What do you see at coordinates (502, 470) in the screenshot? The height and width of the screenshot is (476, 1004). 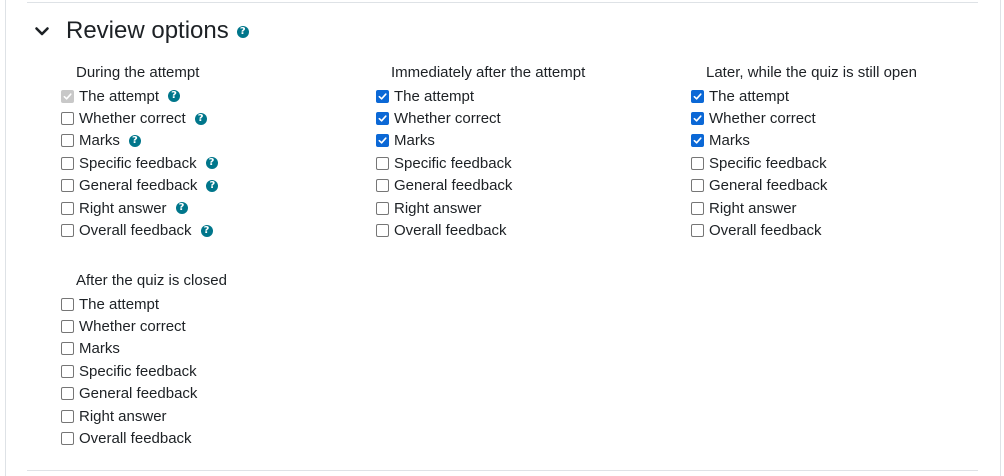 I see `section-divider-bottom` at bounding box center [502, 470].